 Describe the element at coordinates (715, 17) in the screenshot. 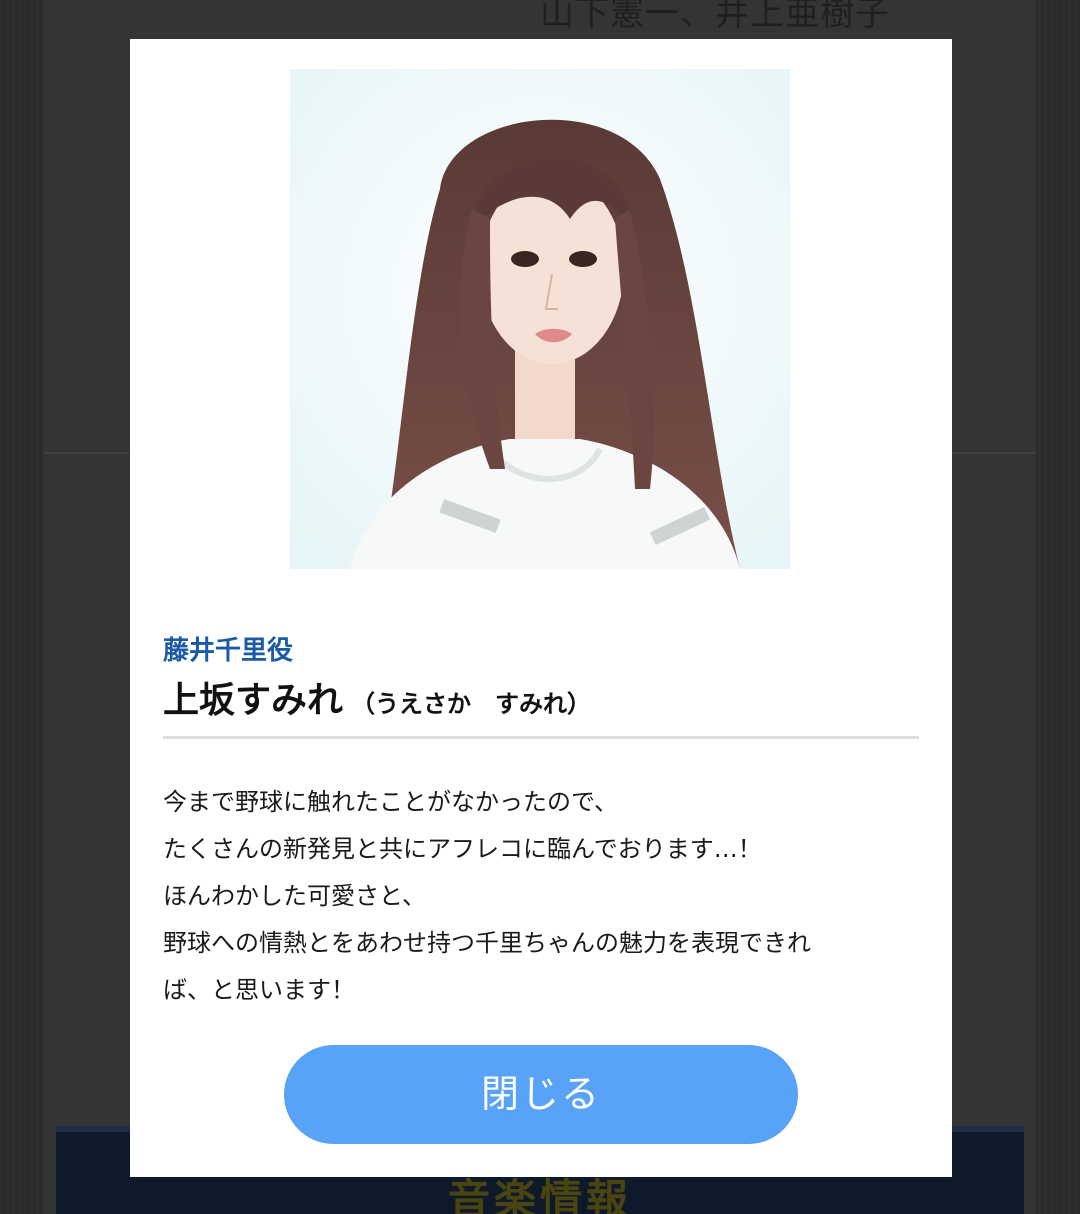

I see `background-cast-text: 山下憲一、井上亜樹子` at that location.